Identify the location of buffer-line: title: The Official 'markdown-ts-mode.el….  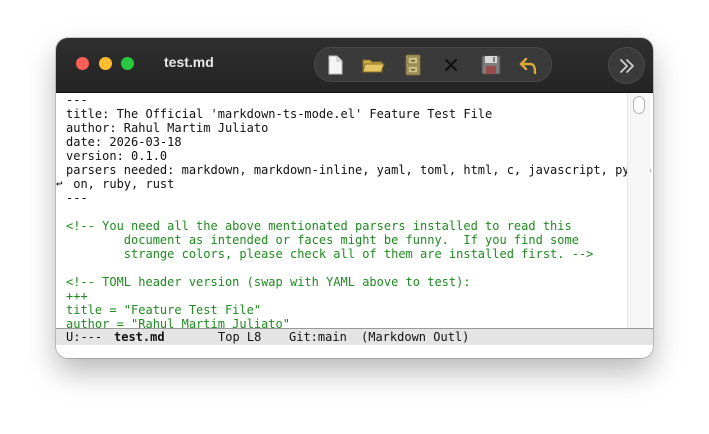
(279, 114).